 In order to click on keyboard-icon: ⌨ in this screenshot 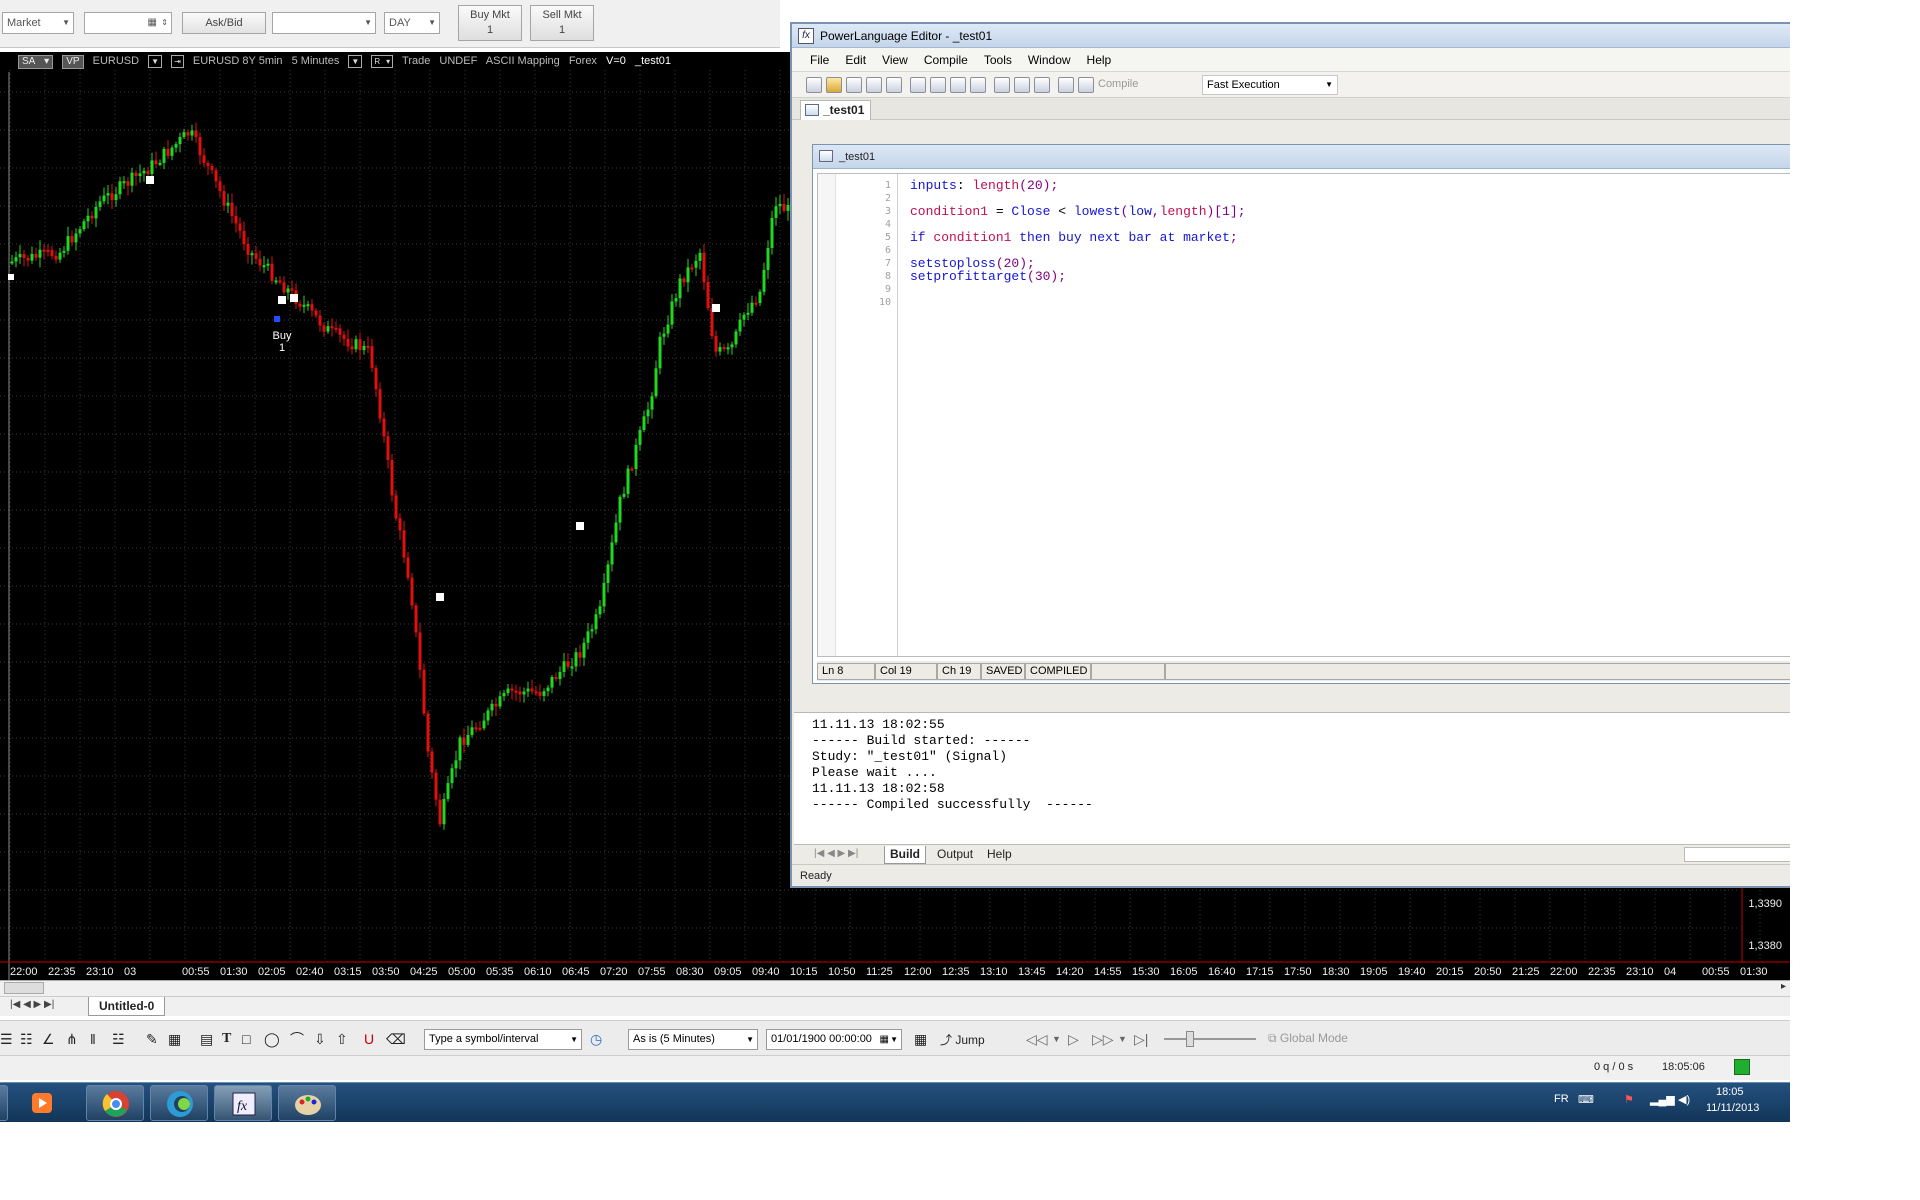, I will do `click(1586, 1099)`.